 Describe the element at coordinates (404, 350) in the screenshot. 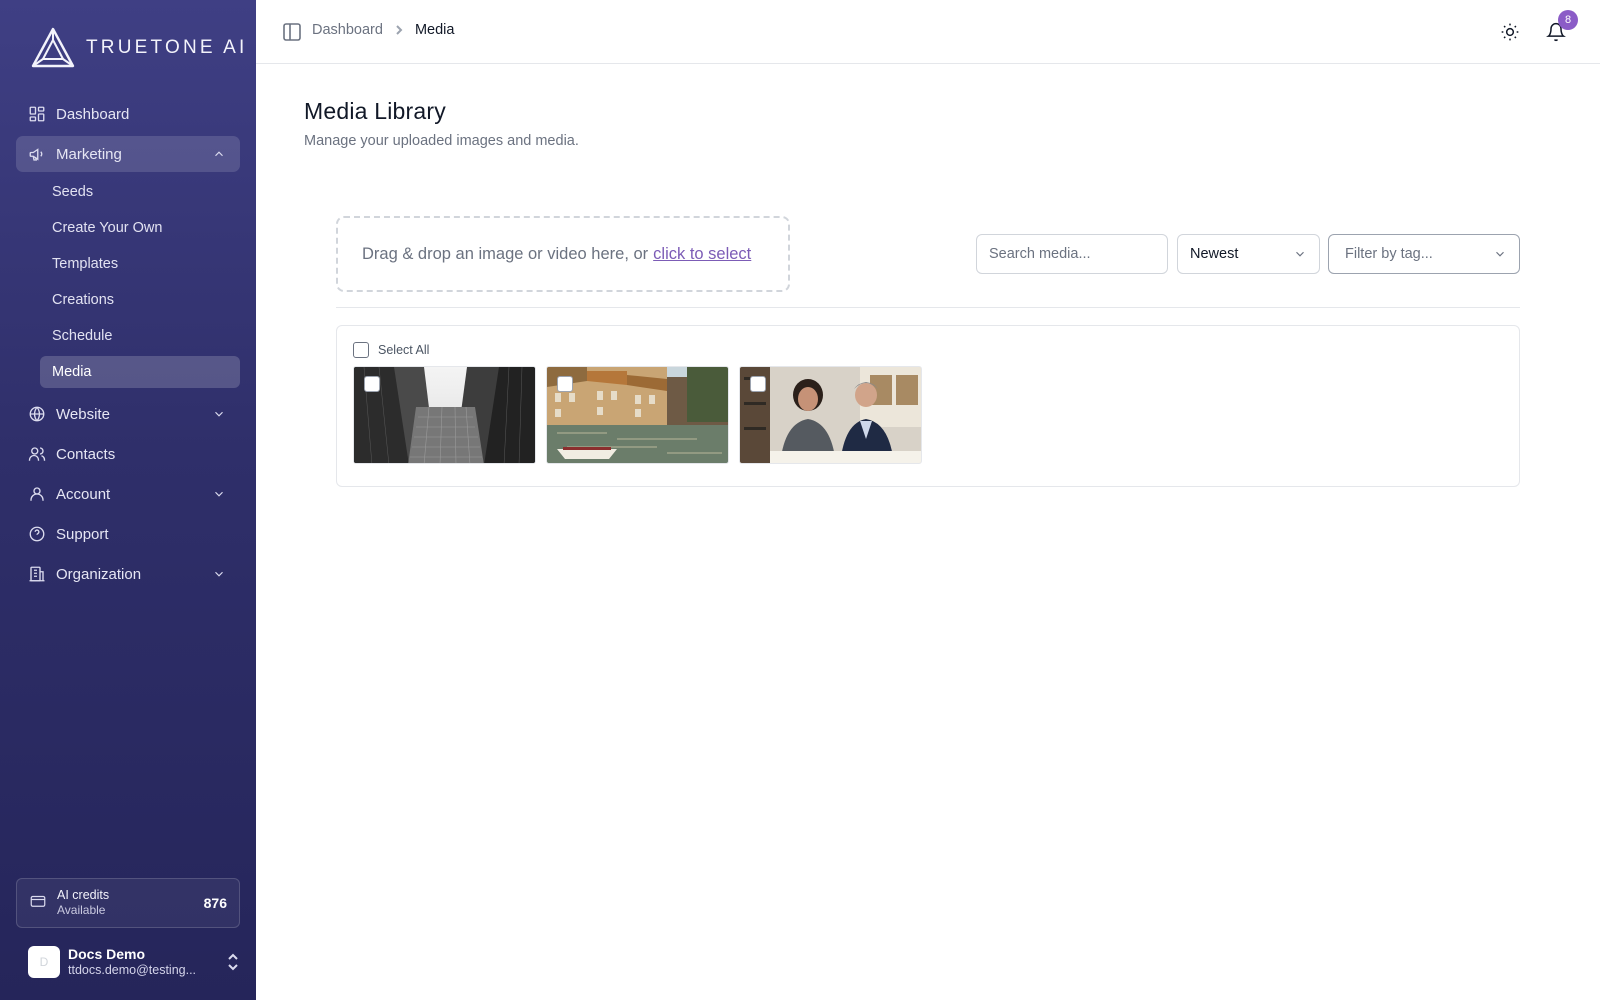

I see `select-all-label: Select All` at that location.